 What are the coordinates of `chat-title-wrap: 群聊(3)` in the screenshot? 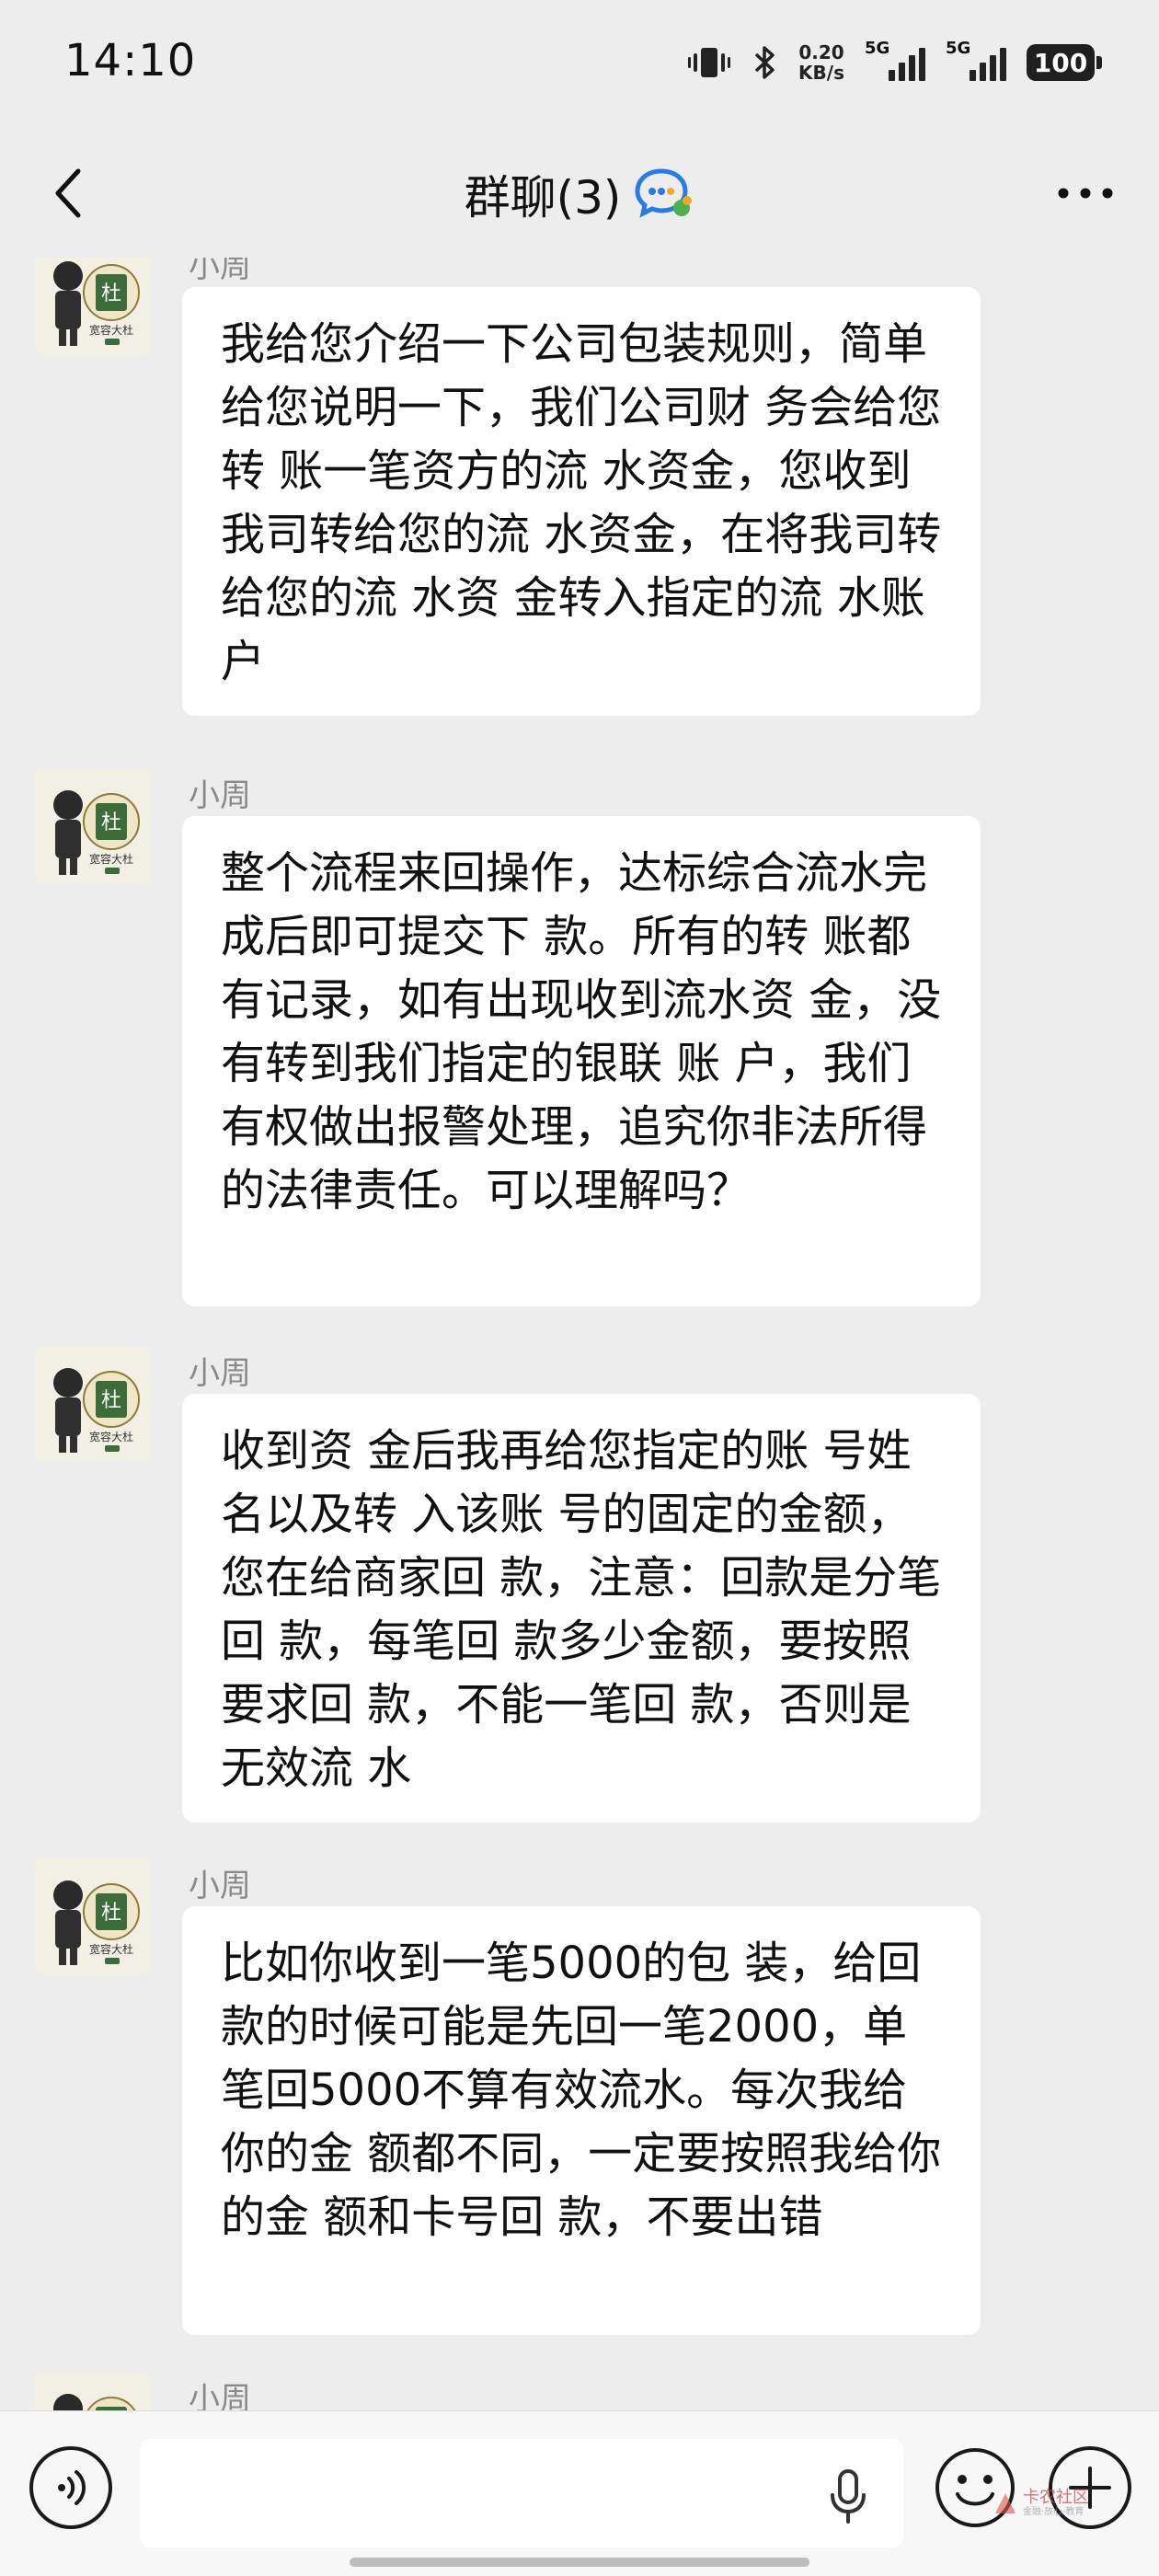 It's located at (579, 194).